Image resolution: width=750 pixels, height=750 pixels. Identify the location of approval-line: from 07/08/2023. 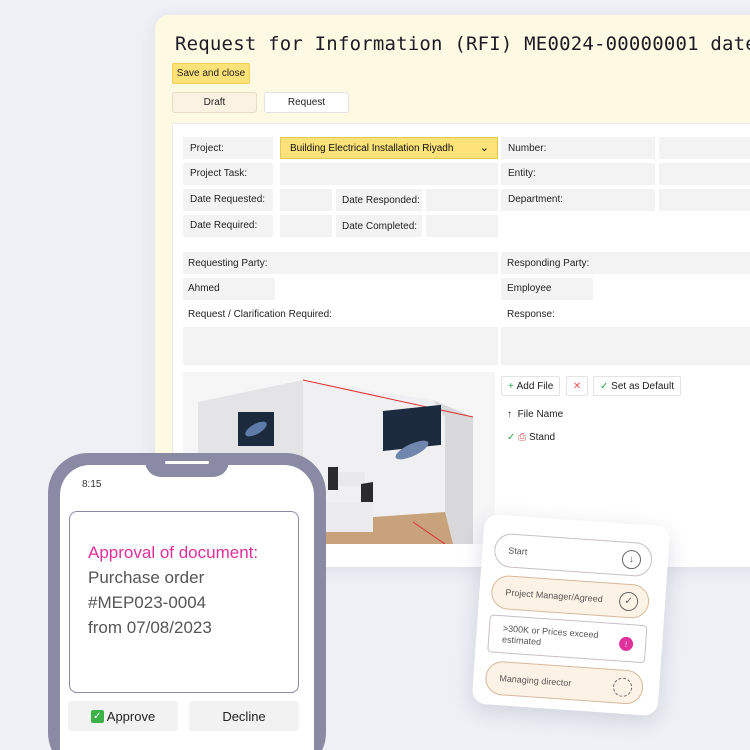
(150, 627).